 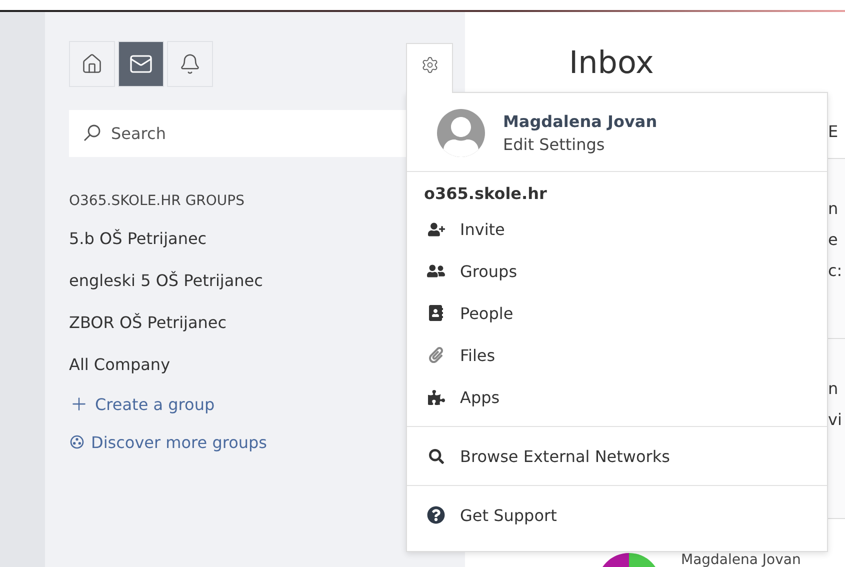 What do you see at coordinates (456, 229) in the screenshot?
I see `menu-item: Invite` at bounding box center [456, 229].